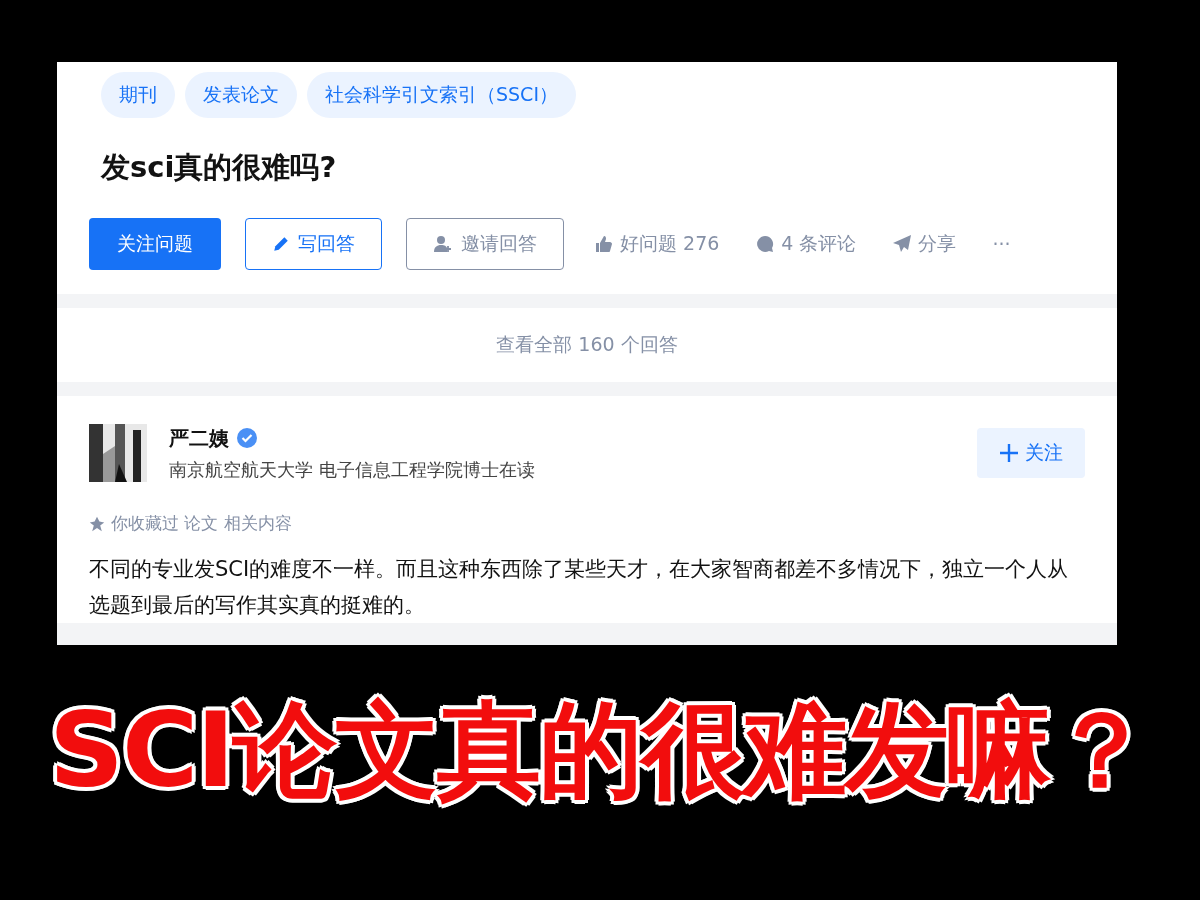 This screenshot has width=1200, height=900. What do you see at coordinates (441, 95) in the screenshot?
I see `topic-tag: 社会科学引文索引（SSCI）` at bounding box center [441, 95].